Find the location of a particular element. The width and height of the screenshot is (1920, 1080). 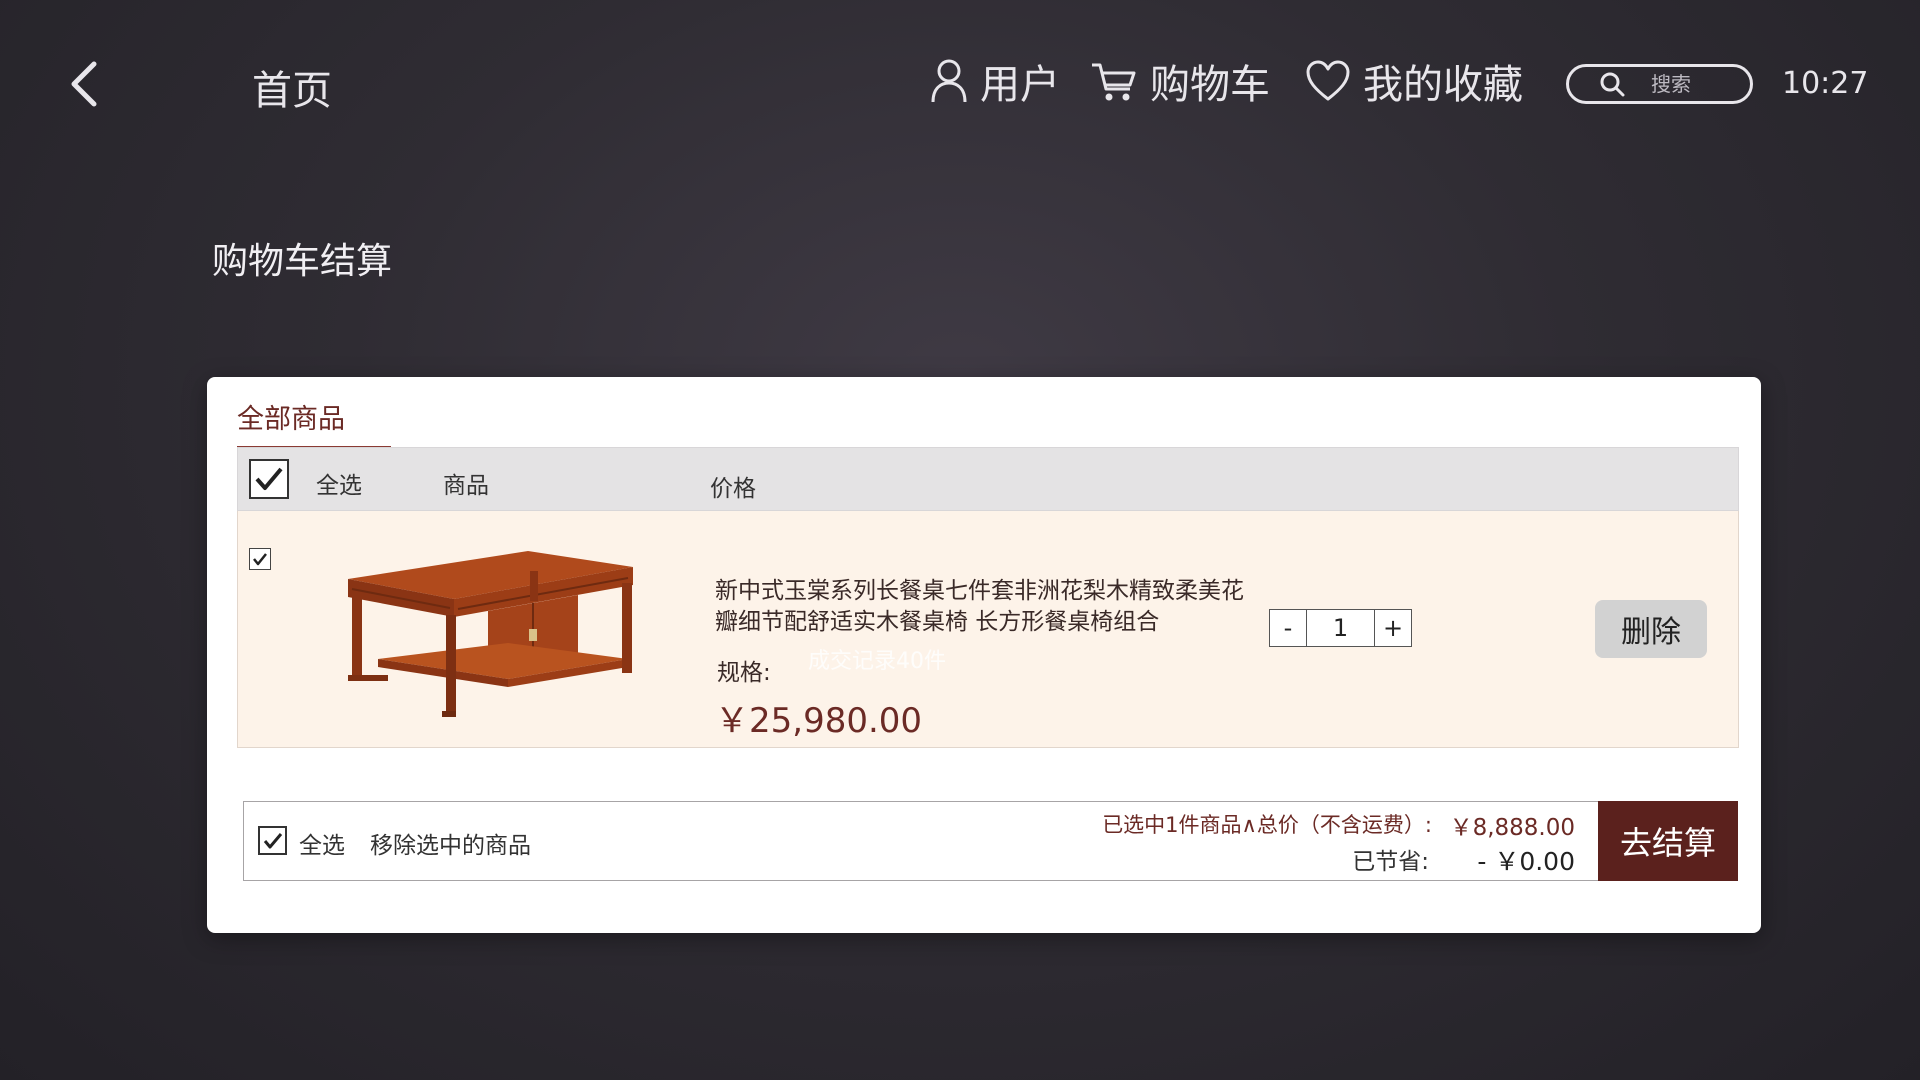

select-all-checkbox is located at coordinates (269, 479).